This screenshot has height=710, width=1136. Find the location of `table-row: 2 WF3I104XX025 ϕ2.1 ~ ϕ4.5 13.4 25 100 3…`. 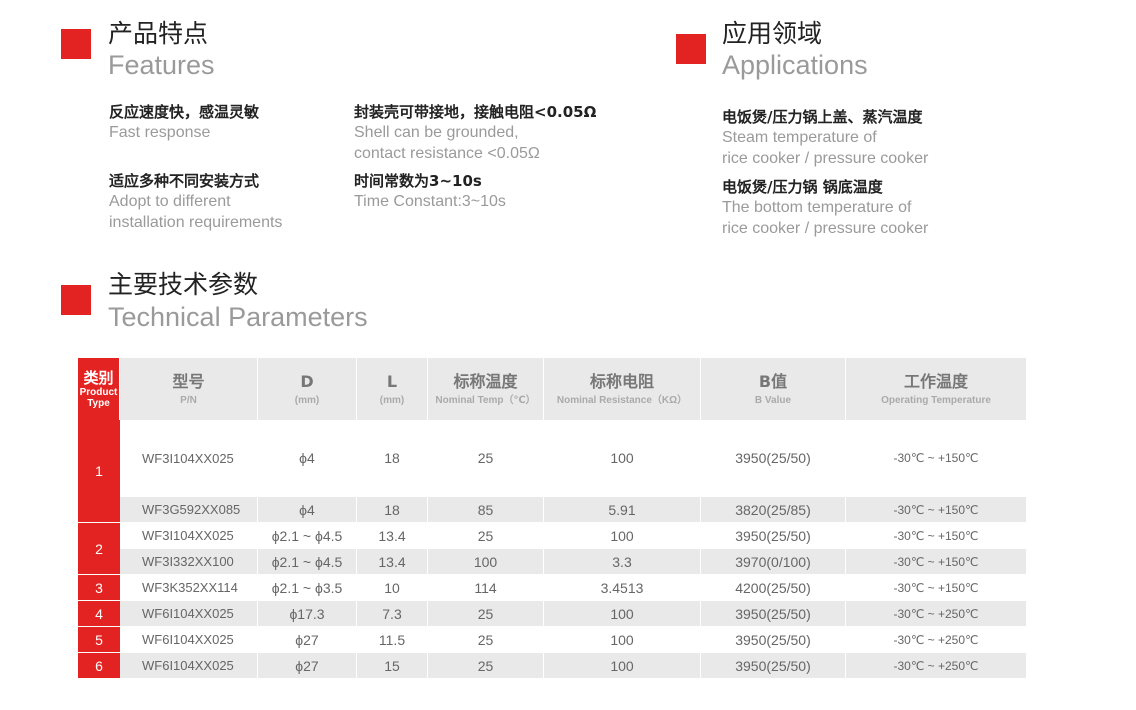

table-row: 2 WF3I104XX025 ϕ2.1 ~ ϕ4.5 13.4 25 100 3… is located at coordinates (552, 549).